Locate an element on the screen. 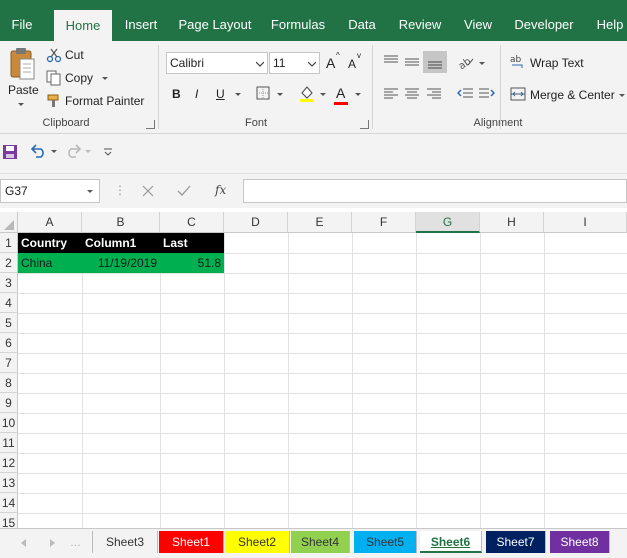 The image size is (627, 558). undo-icon is located at coordinates (39, 152).